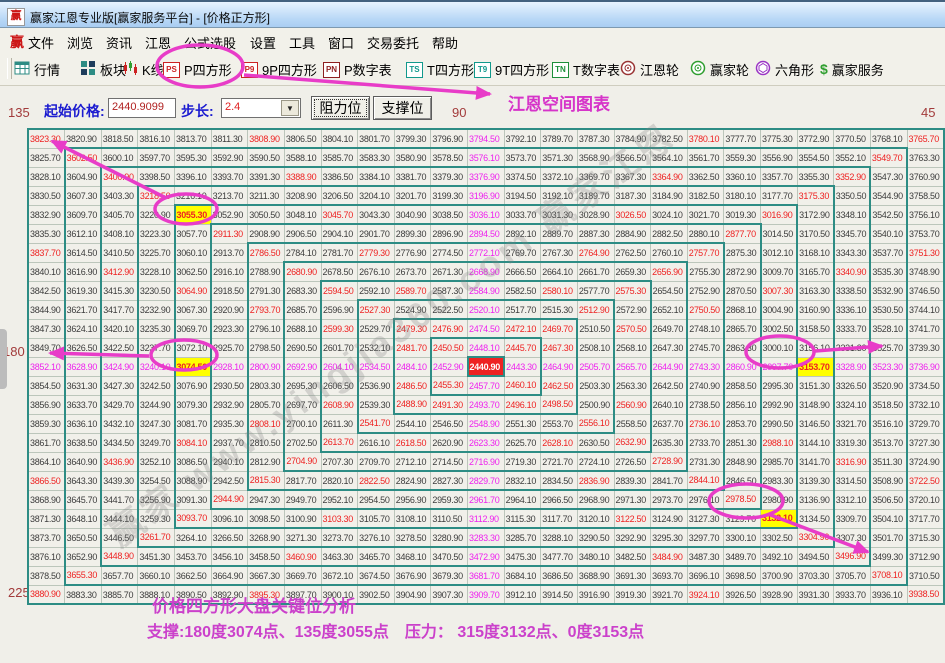  What do you see at coordinates (705, 556) in the screenshot?
I see `gann-cell: 3487.30` at bounding box center [705, 556].